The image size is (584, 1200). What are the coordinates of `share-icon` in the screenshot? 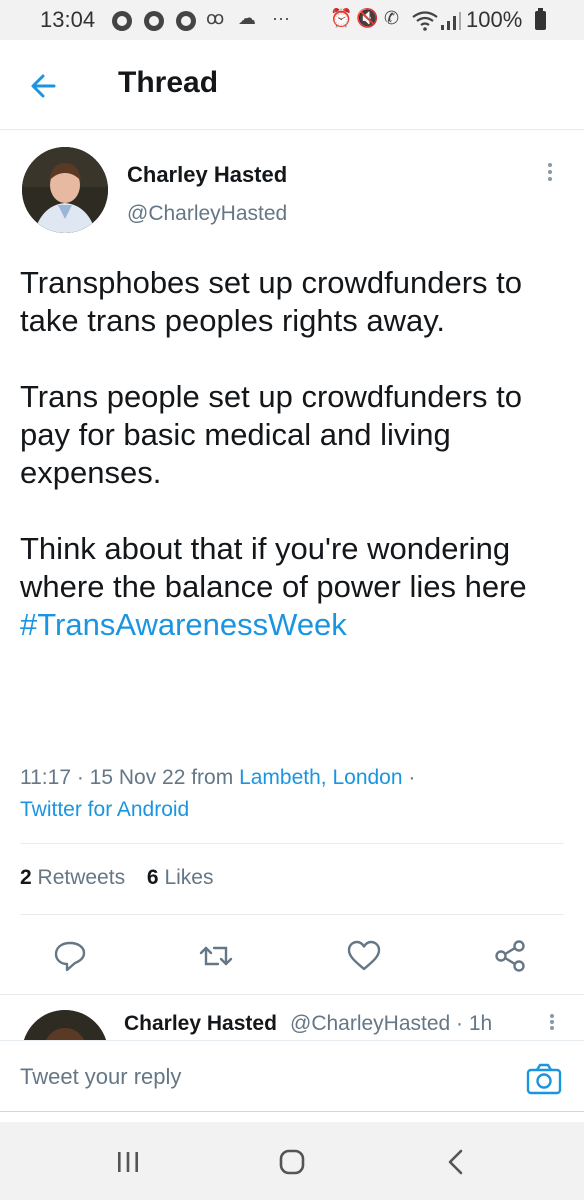 It's located at (510, 956).